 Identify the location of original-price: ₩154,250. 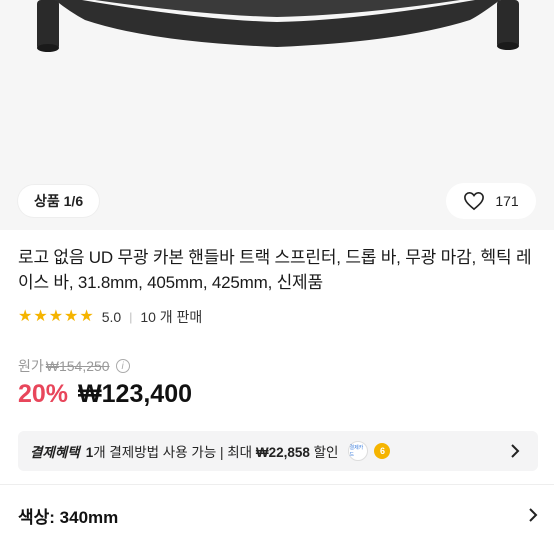
(77, 366).